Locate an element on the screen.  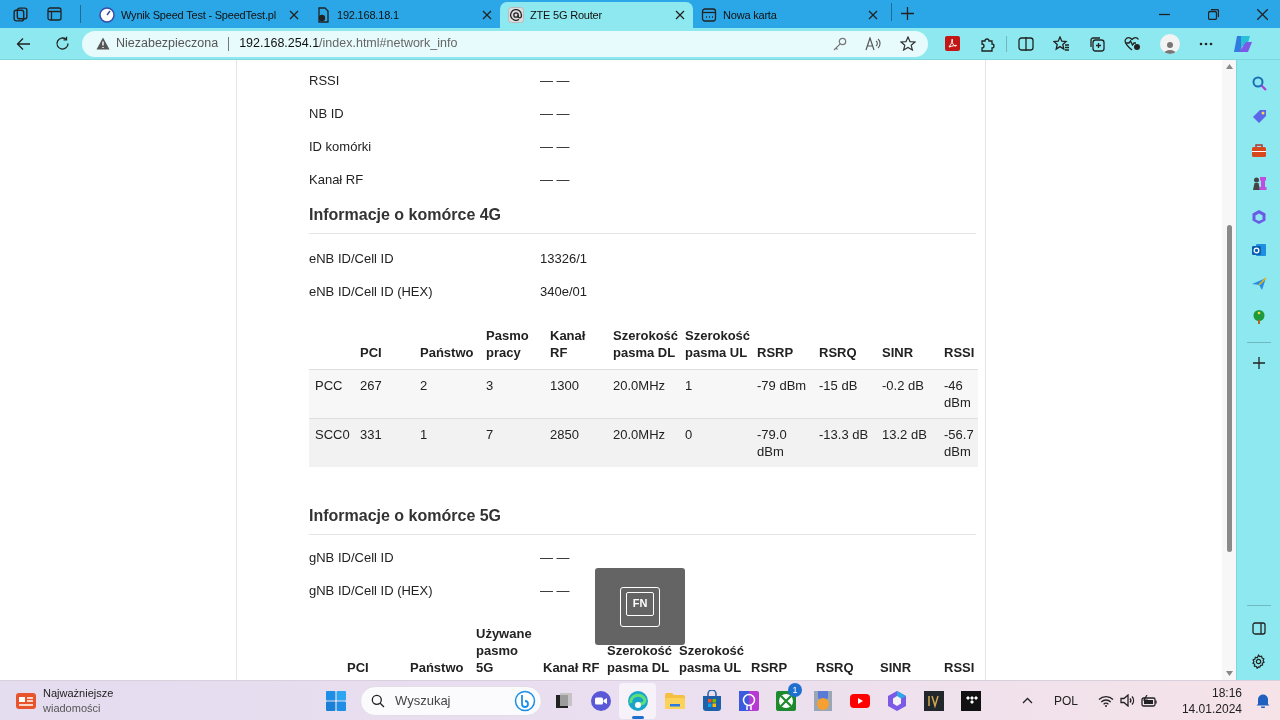
warning-icon is located at coordinates (103, 43).